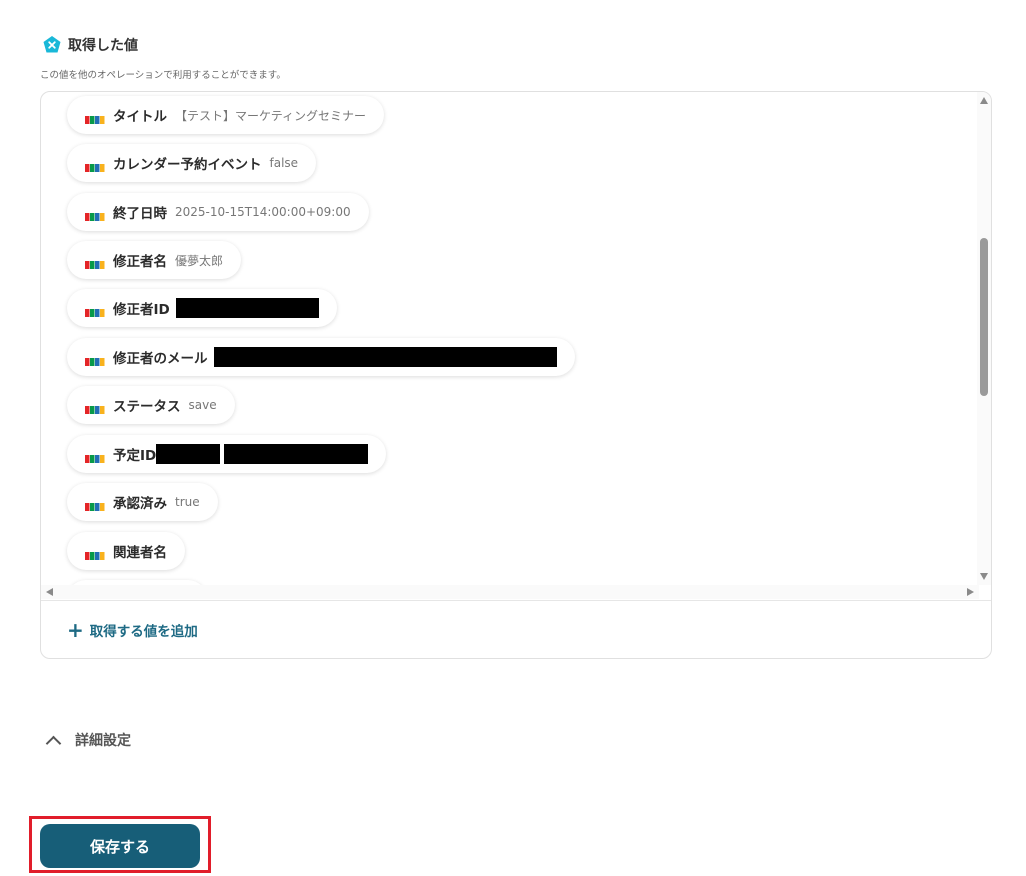  What do you see at coordinates (263, 212) in the screenshot?
I see `chip-value: 2025-10-15T14:00:00+09:00` at bounding box center [263, 212].